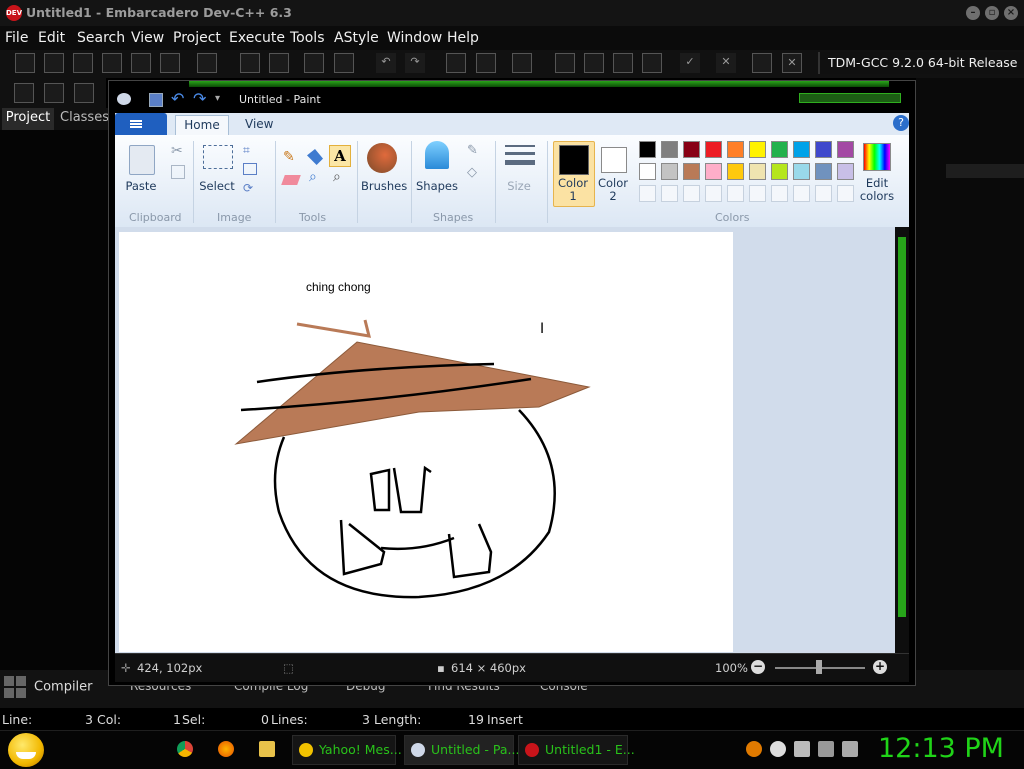 Image resolution: width=1024 pixels, height=769 pixels. I want to click on unindent-icon, so click(344, 63).